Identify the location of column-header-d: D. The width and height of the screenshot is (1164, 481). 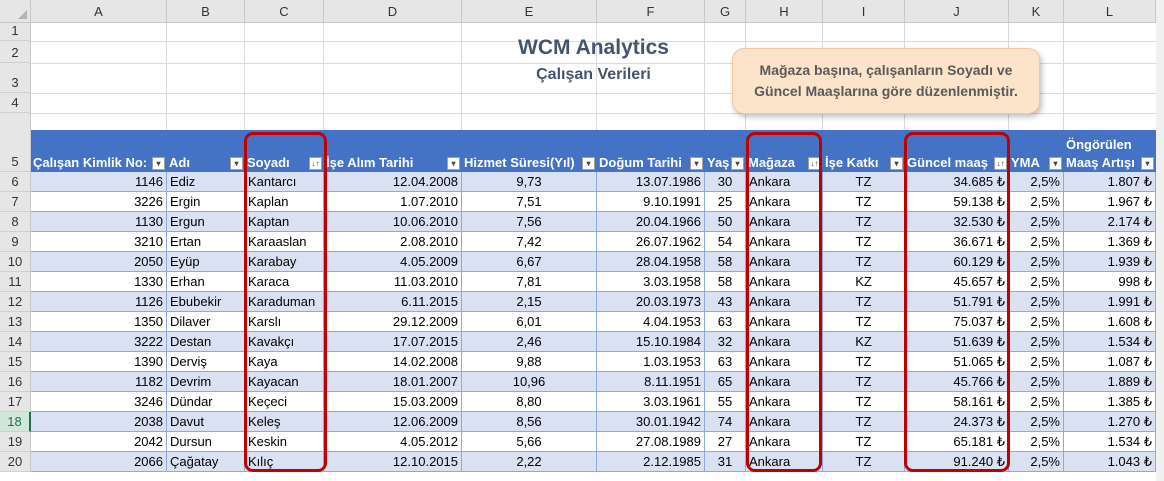
(393, 11).